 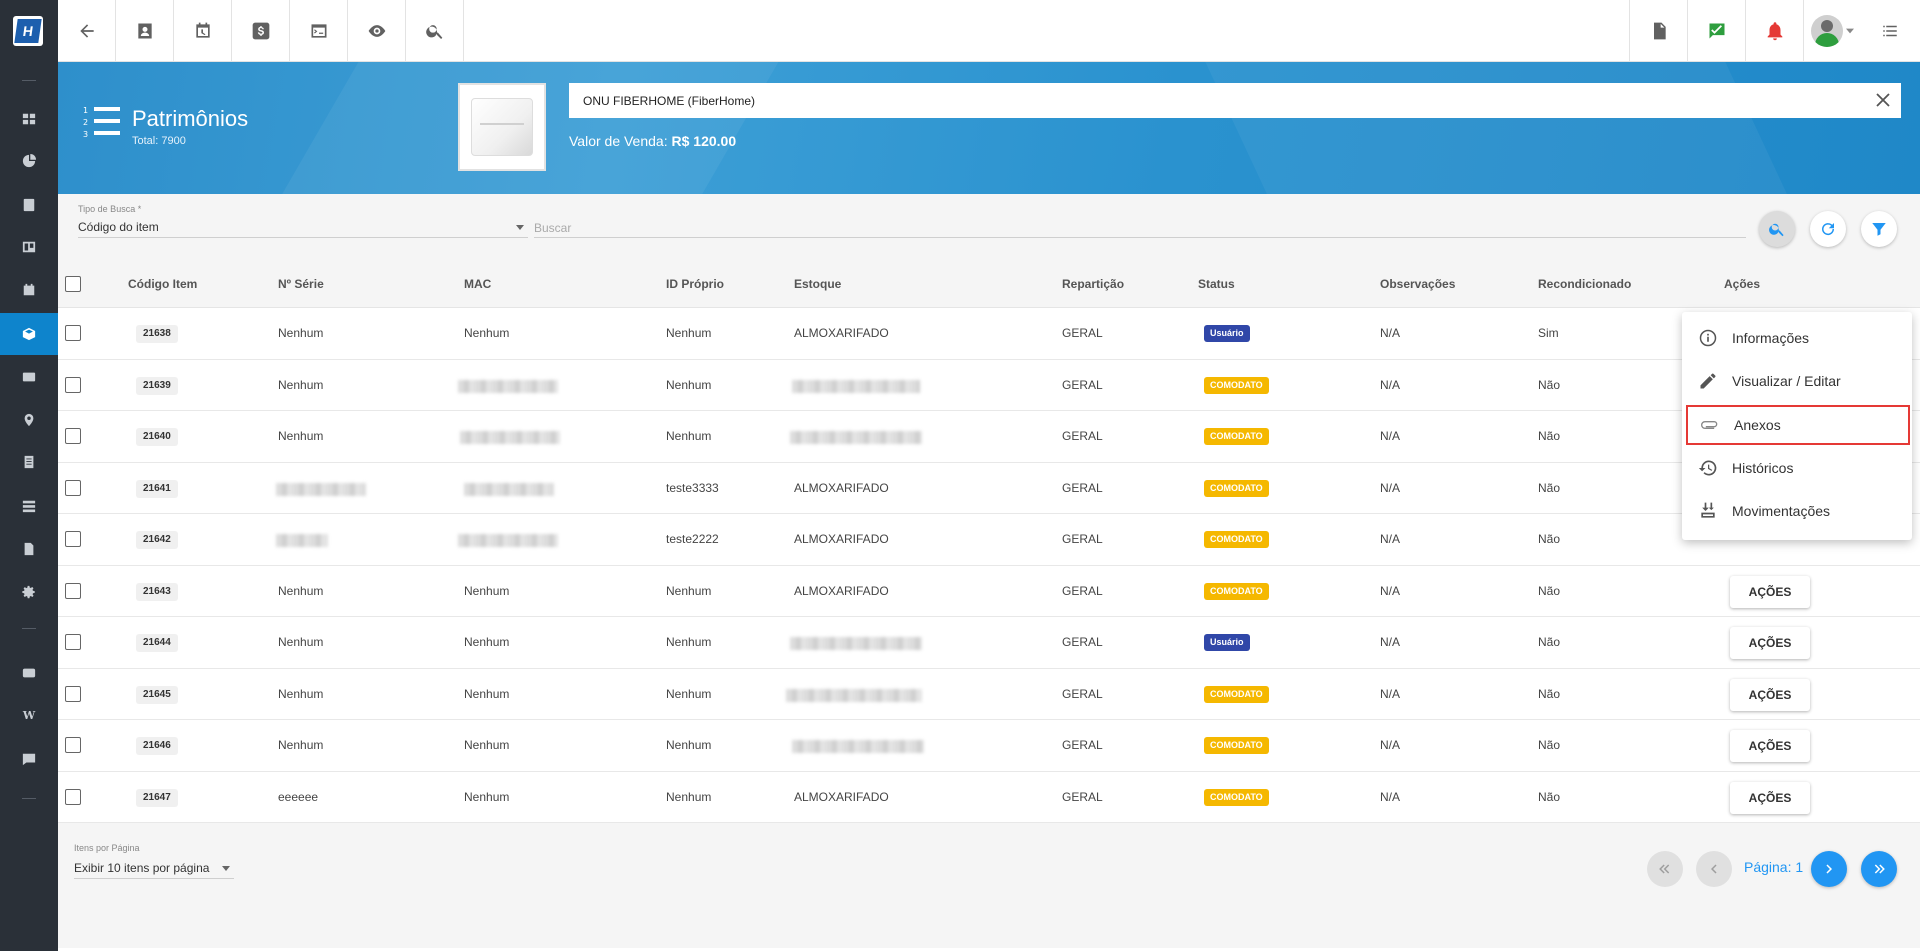 What do you see at coordinates (29, 506) in the screenshot?
I see `server-icon` at bounding box center [29, 506].